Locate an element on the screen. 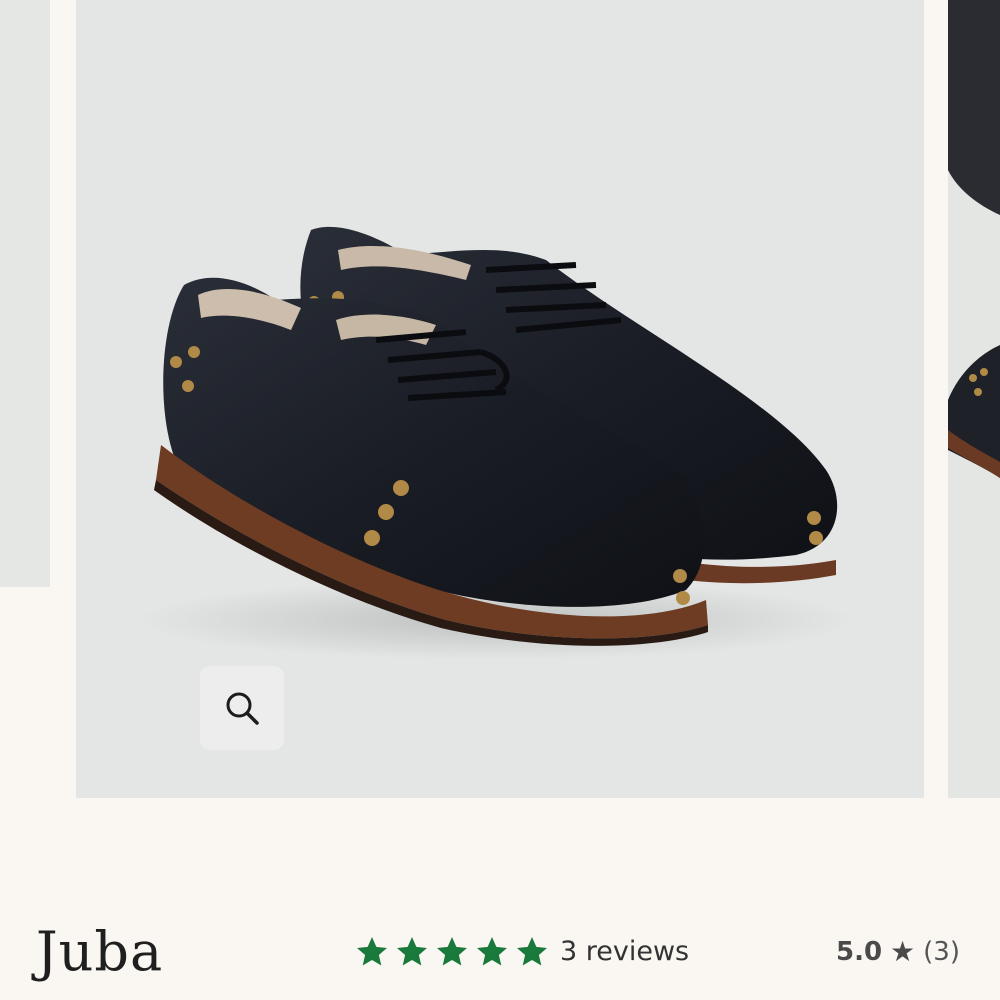 The height and width of the screenshot is (1000, 1000). rating-summary: 5.0 ★ (3) is located at coordinates (898, 952).